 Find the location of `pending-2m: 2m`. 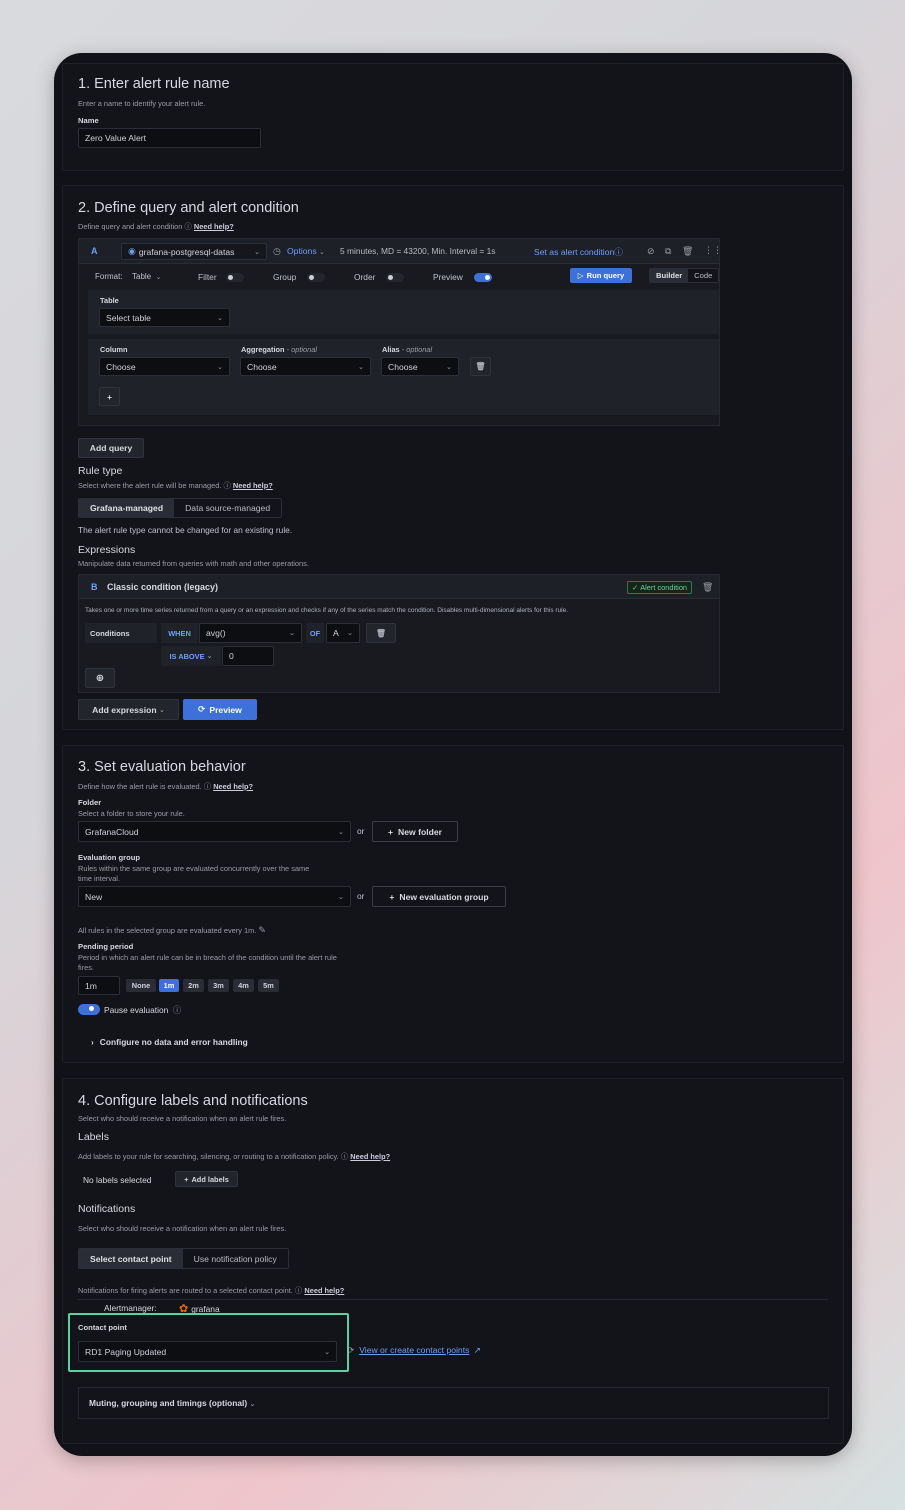

pending-2m: 2m is located at coordinates (193, 985).